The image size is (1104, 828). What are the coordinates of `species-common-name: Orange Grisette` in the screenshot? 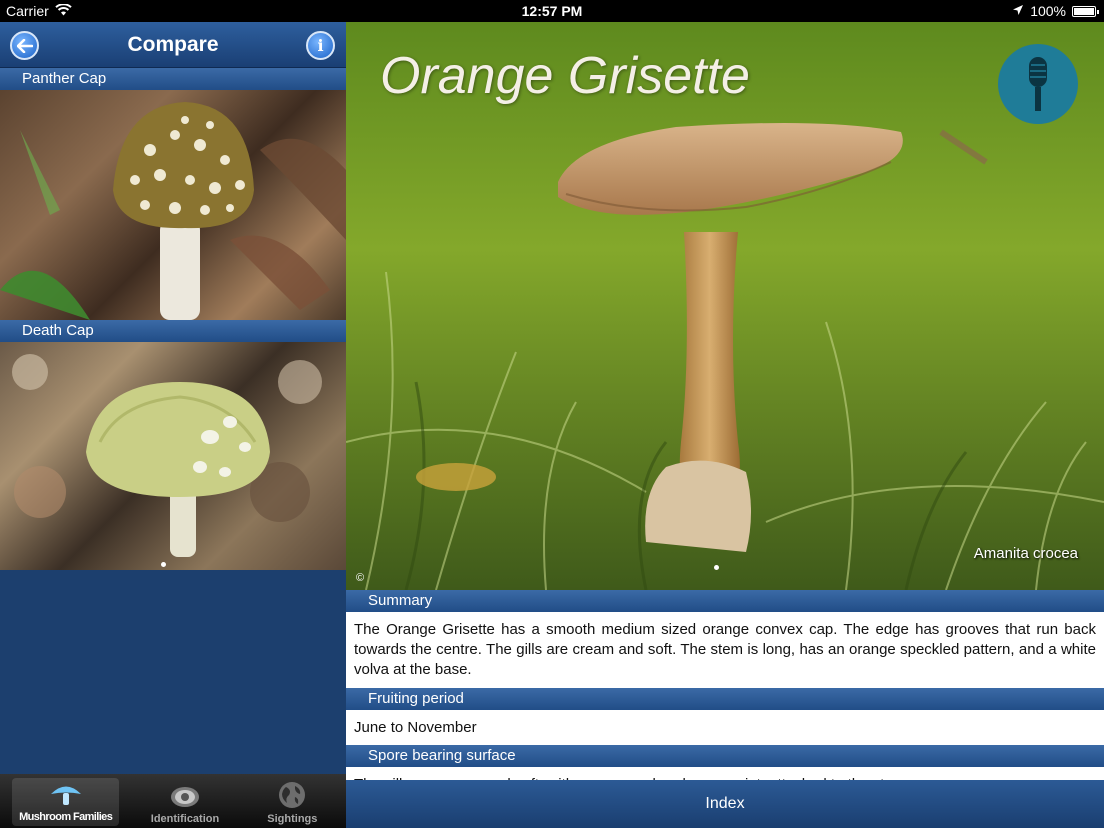 It's located at (565, 76).